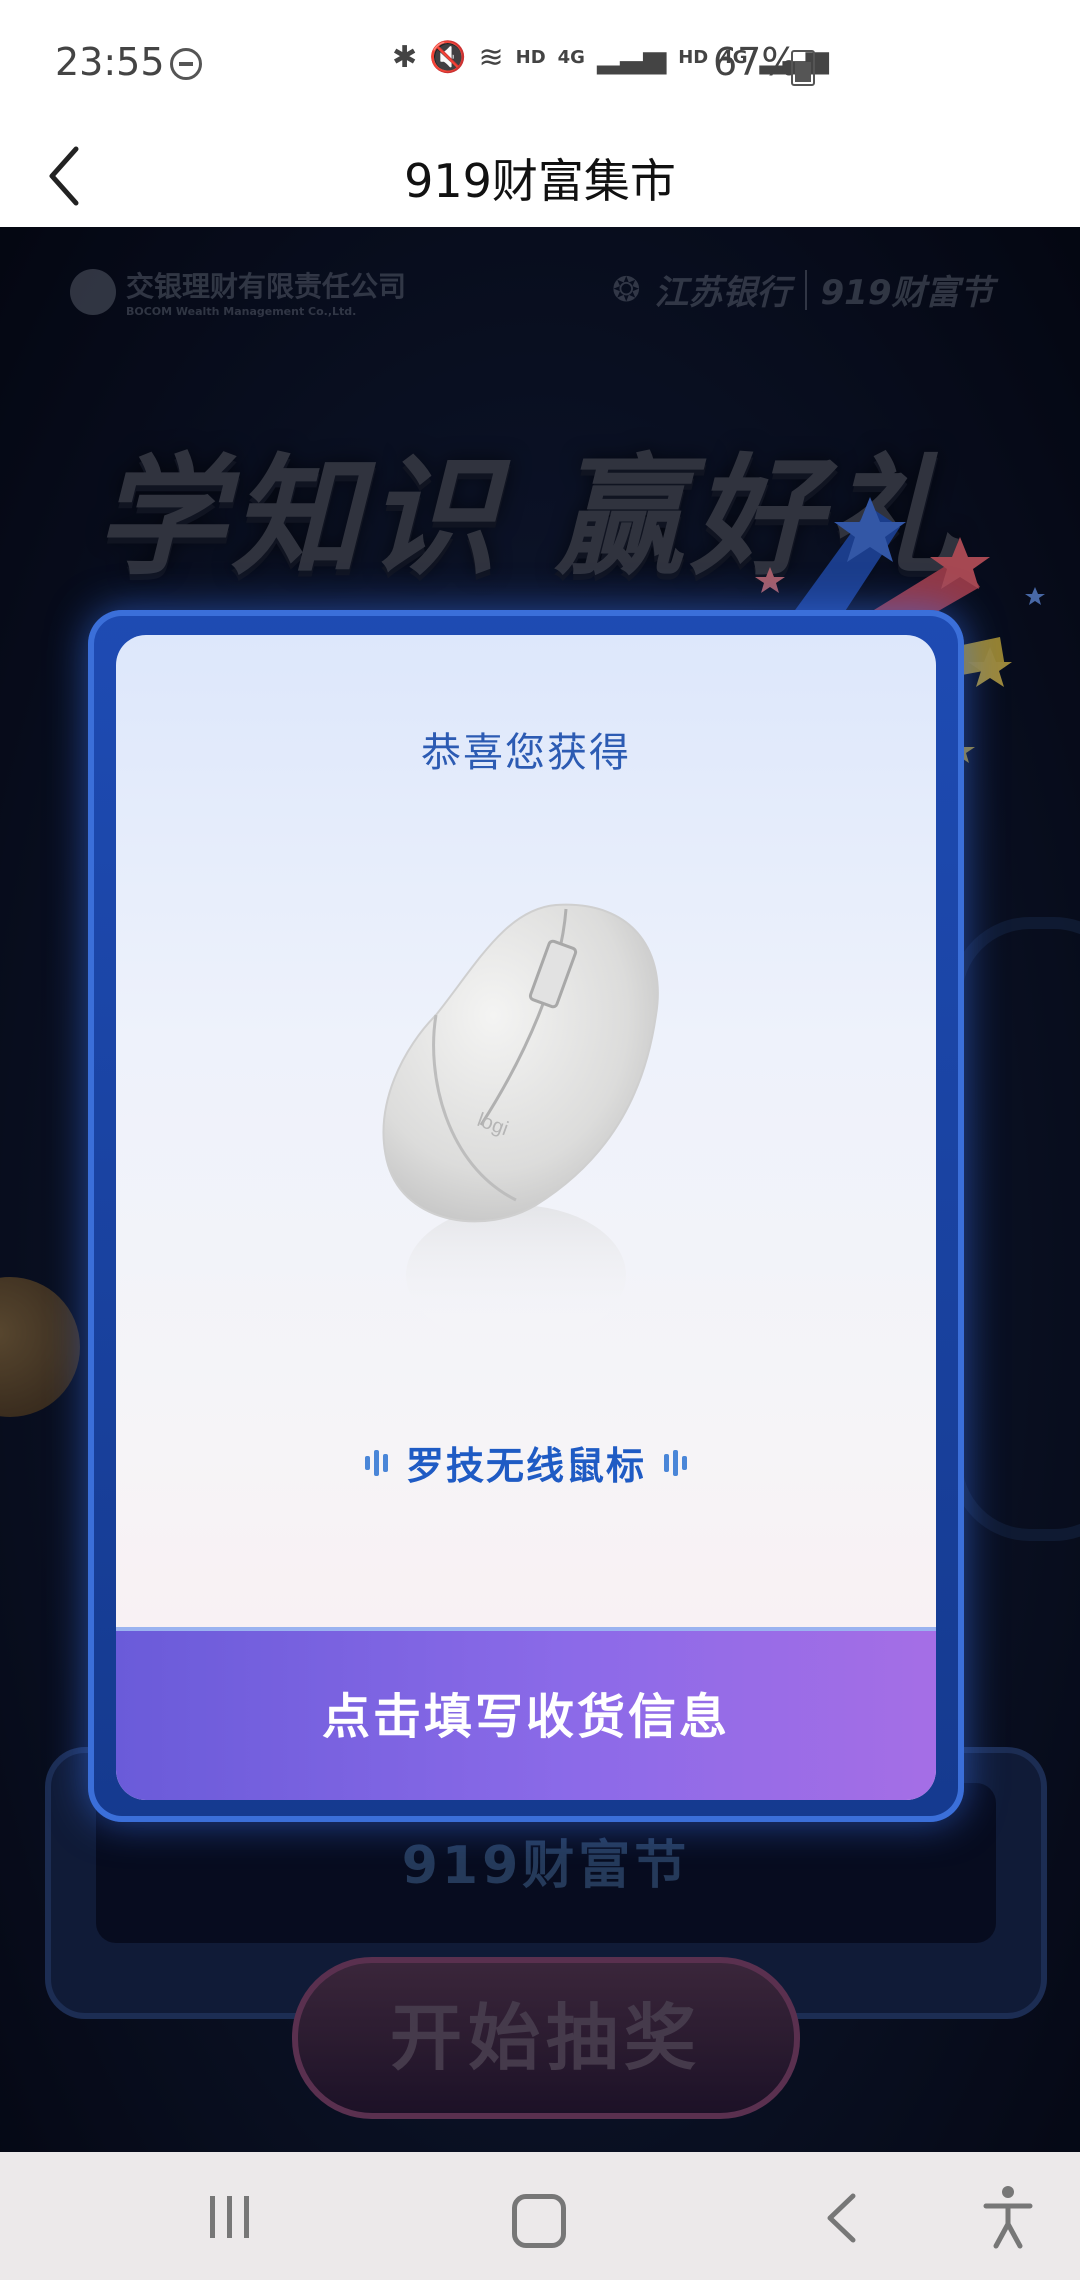 The width and height of the screenshot is (1080, 2280). What do you see at coordinates (526, 1713) in the screenshot?
I see `fill-shipping-info-button: 点击填写收货信息` at bounding box center [526, 1713].